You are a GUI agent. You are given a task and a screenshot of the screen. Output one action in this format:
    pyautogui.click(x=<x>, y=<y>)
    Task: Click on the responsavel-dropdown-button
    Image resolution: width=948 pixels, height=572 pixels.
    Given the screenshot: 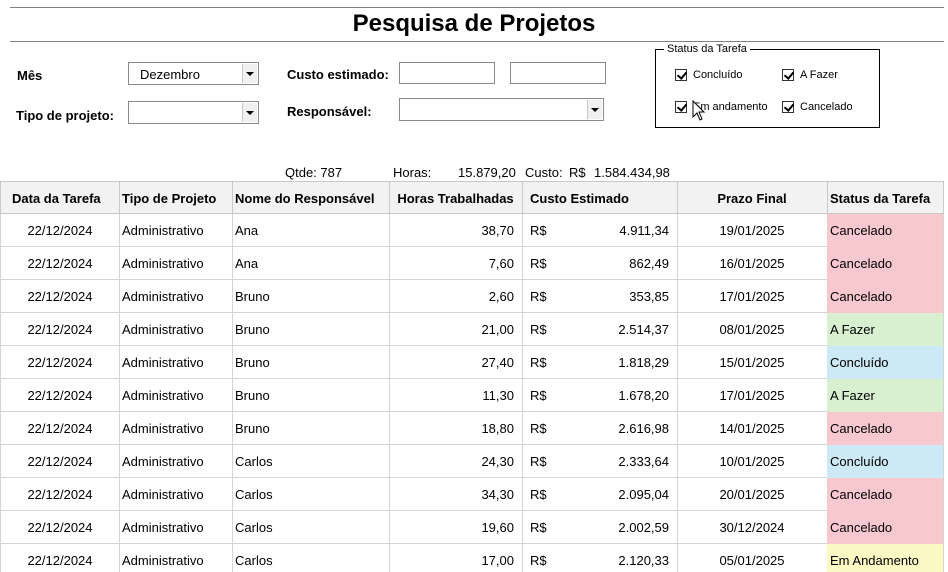 What is the action you would take?
    pyautogui.click(x=594, y=109)
    